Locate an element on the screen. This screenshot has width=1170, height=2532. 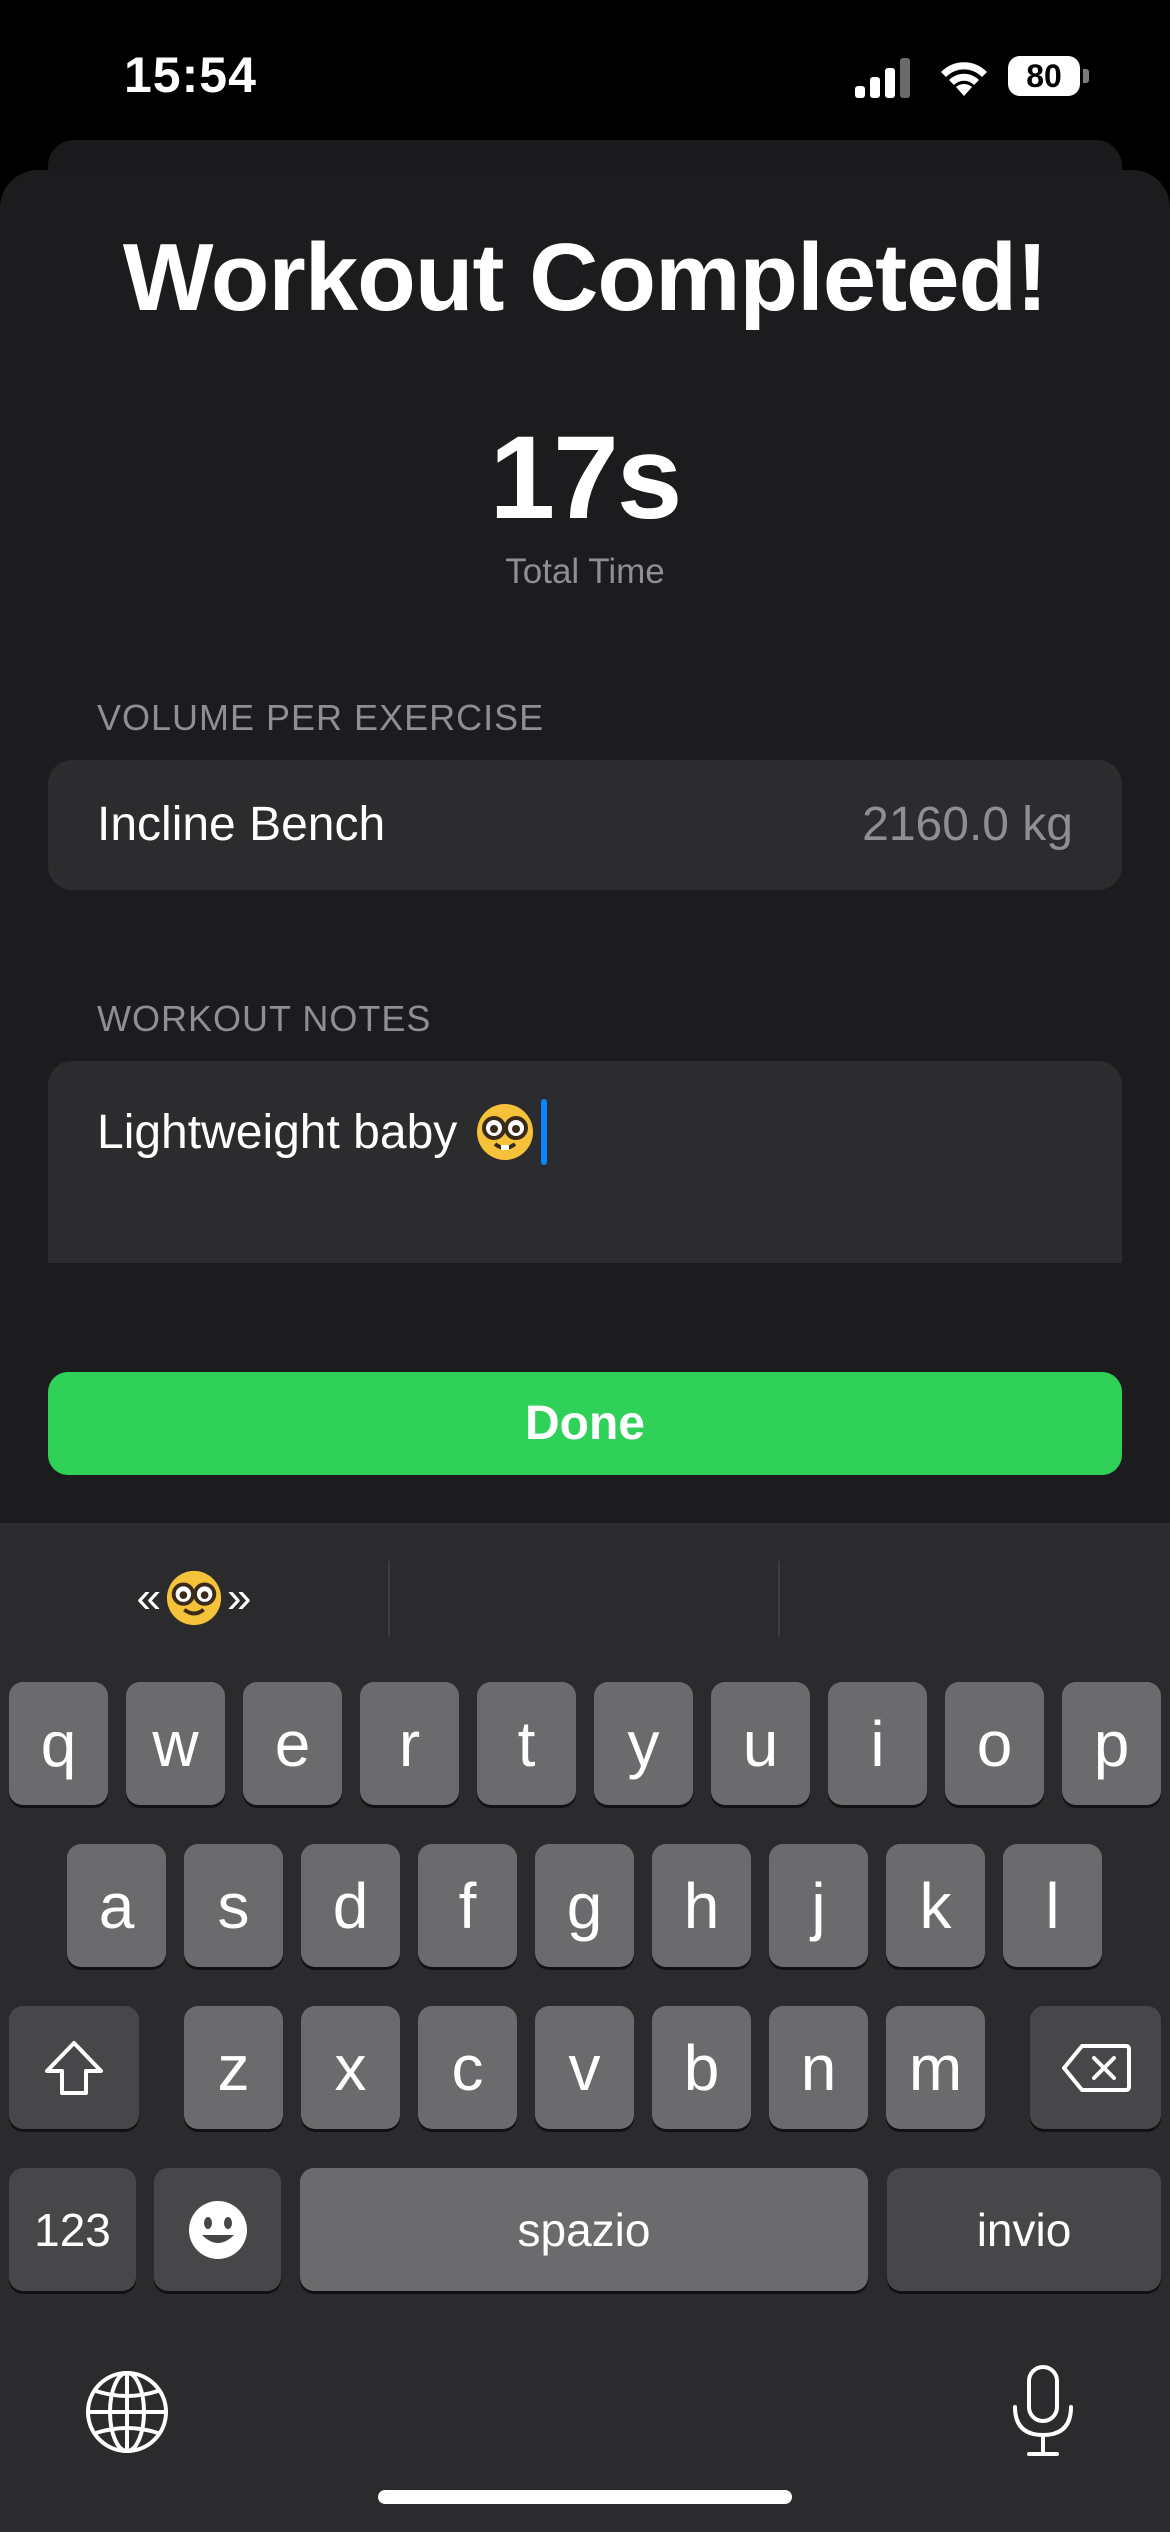
emoji-icon is located at coordinates (218, 2230).